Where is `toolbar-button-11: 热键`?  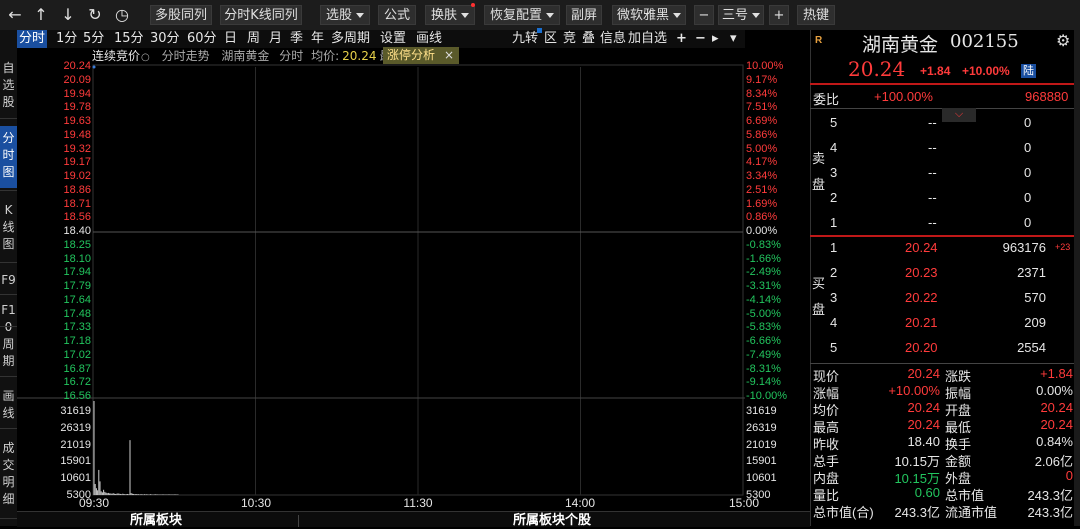 toolbar-button-11: 热键 is located at coordinates (816, 15).